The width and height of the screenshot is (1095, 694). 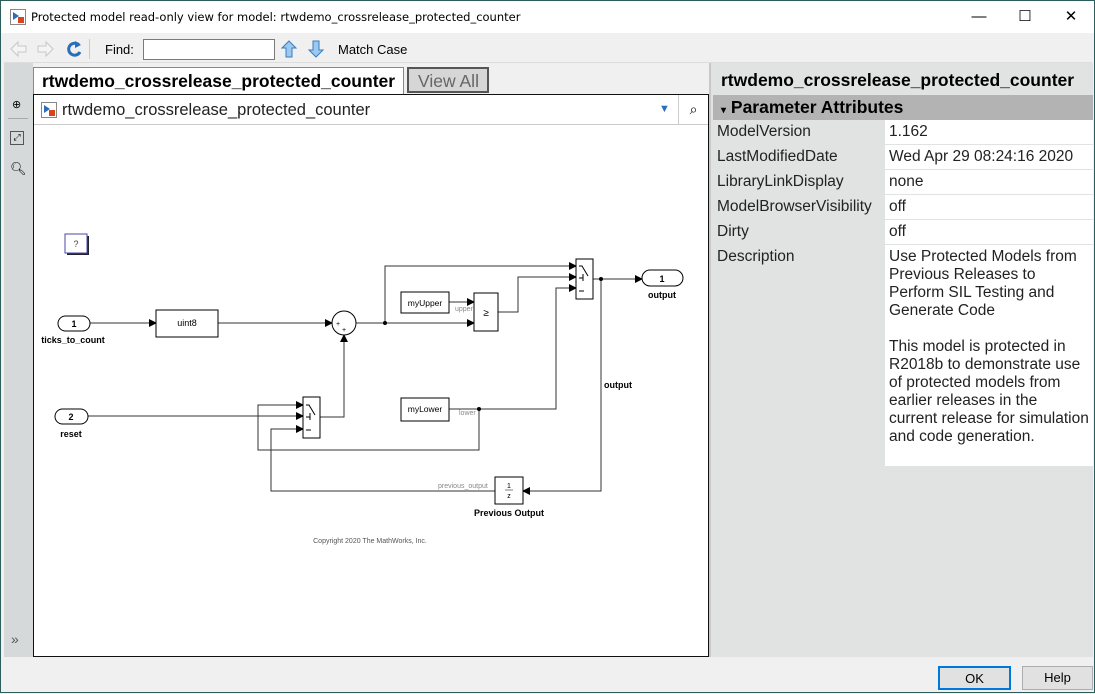 I want to click on chevron-down-icon: ▼, so click(x=664, y=109).